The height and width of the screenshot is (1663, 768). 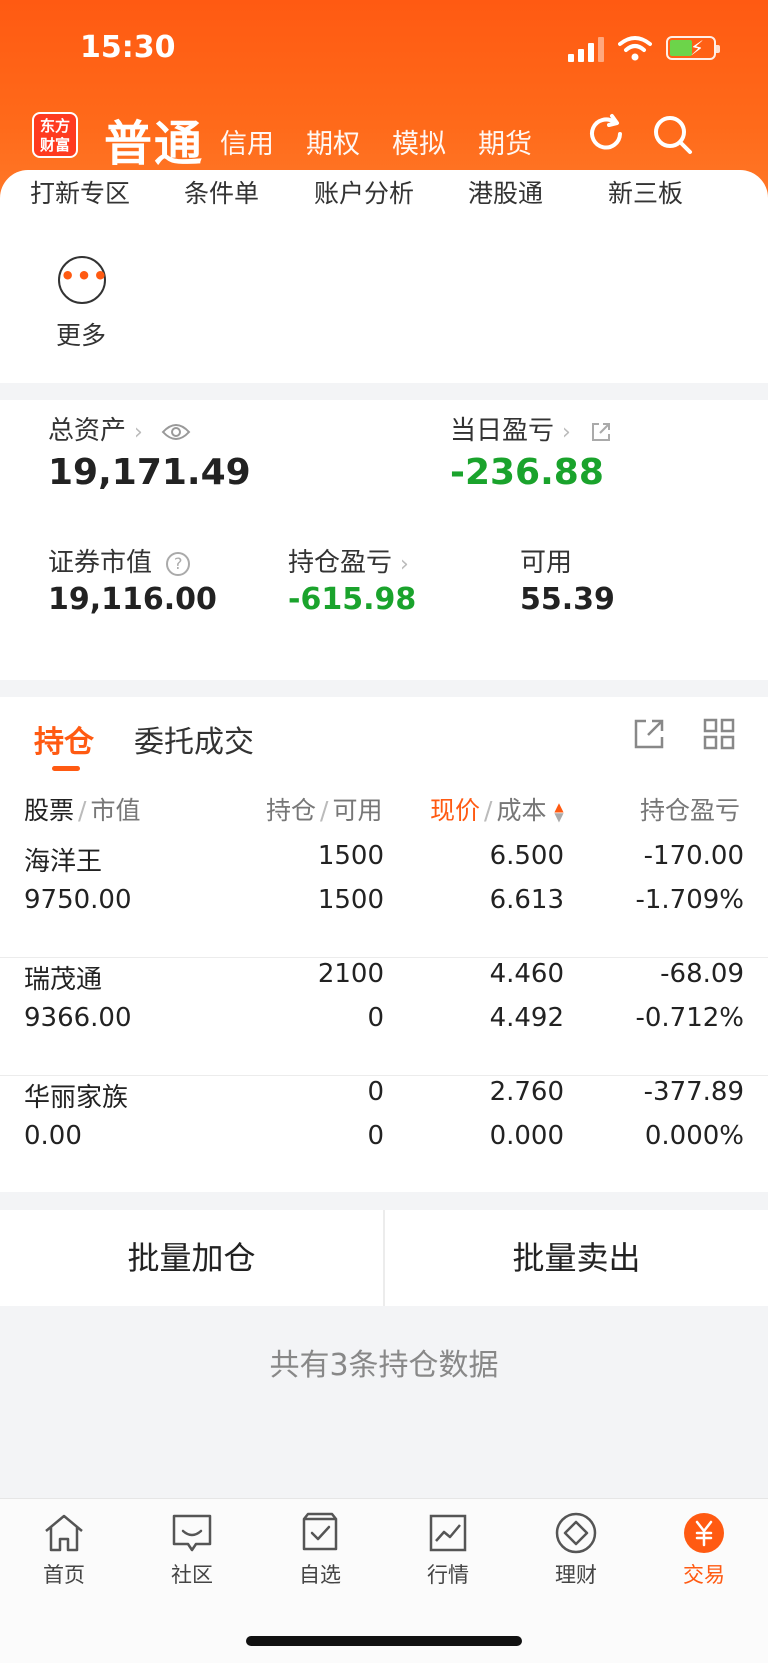 I want to click on tabbar-home: 首页, so click(x=64, y=1550).